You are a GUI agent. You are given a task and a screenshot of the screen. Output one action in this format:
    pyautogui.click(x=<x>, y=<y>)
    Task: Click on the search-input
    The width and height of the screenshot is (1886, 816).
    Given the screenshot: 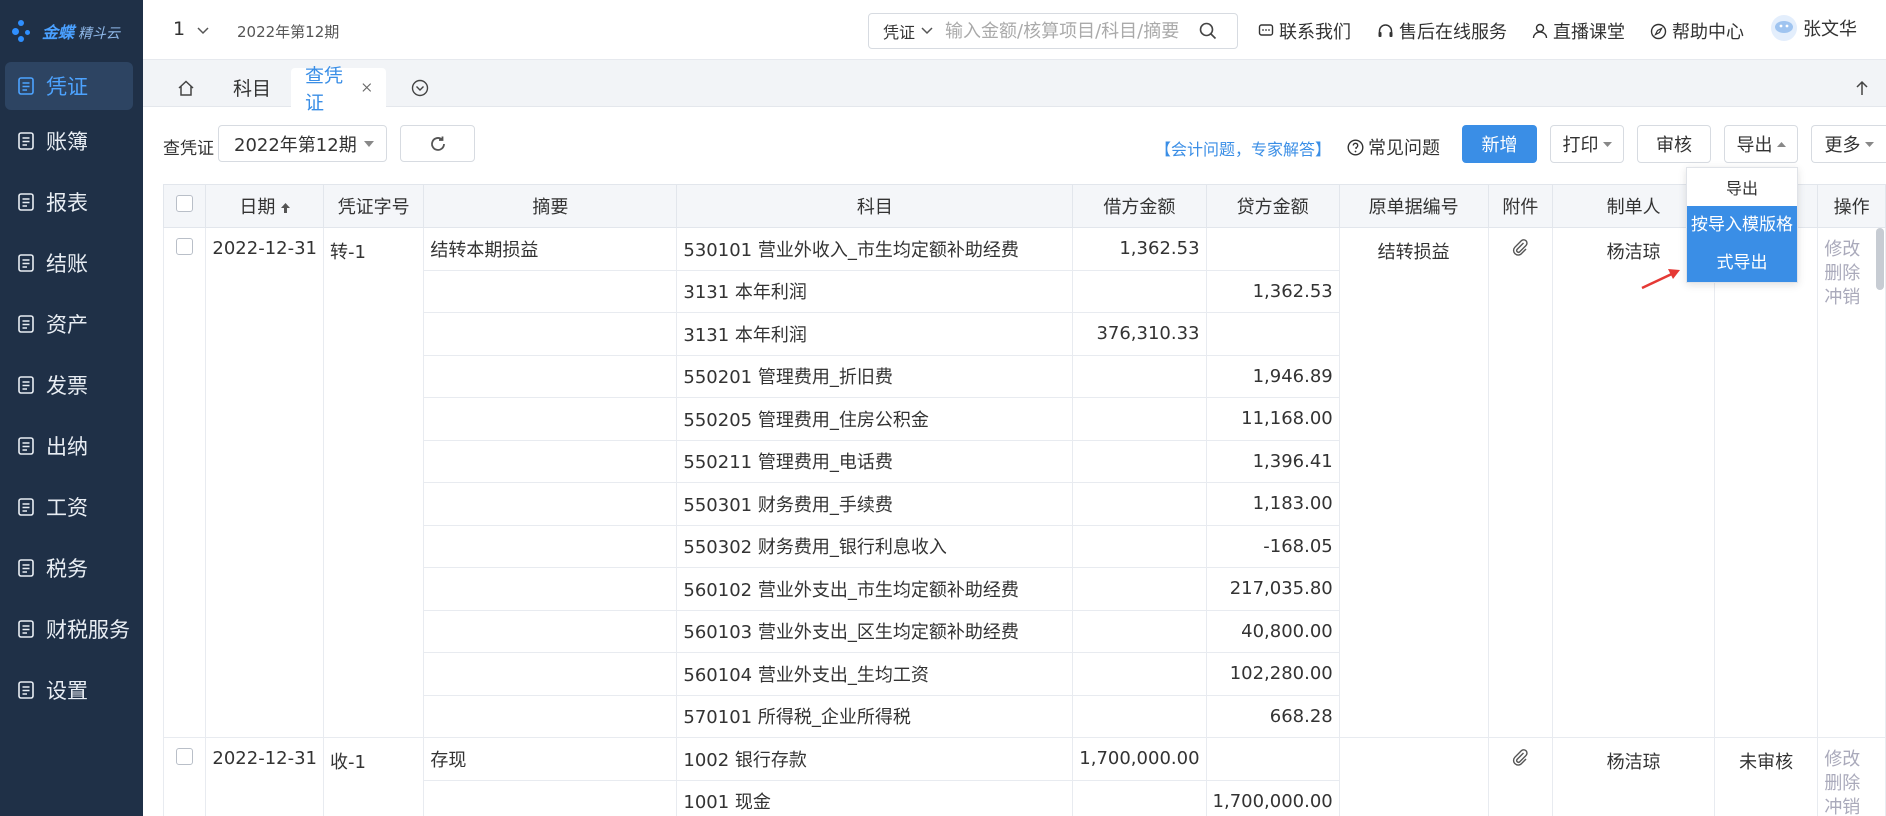 What is the action you would take?
    pyautogui.click(x=1070, y=31)
    